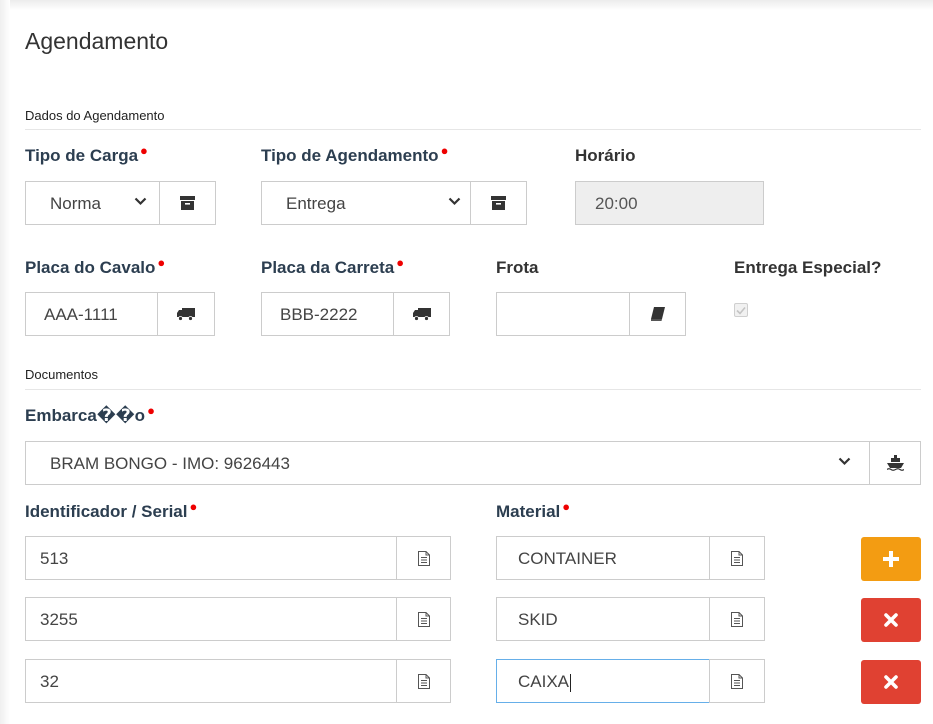  What do you see at coordinates (366, 203) in the screenshot?
I see `tipo-agendamento-select: Entrega` at bounding box center [366, 203].